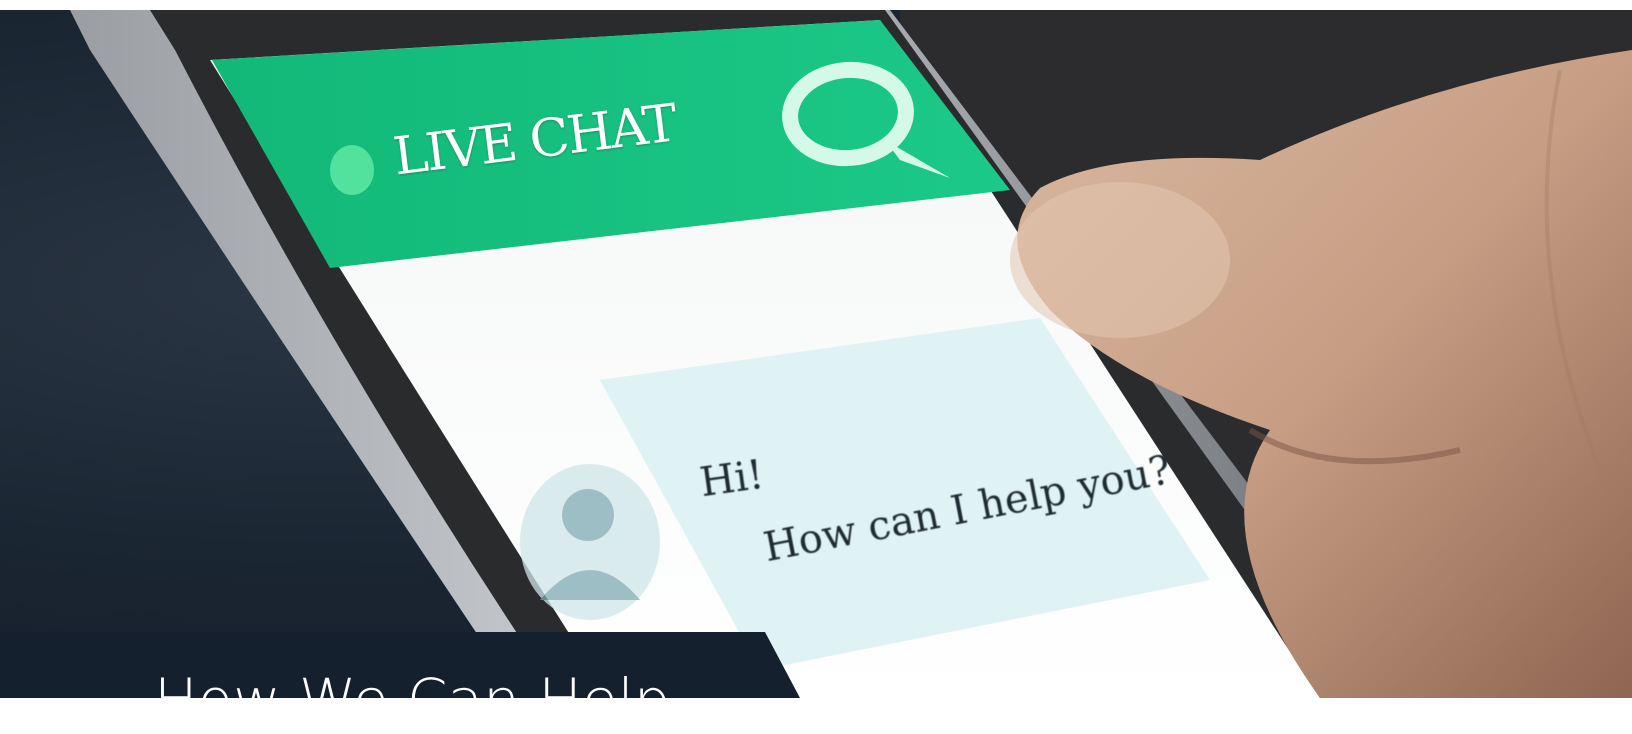 The image size is (1632, 734). I want to click on online-status-dot, so click(352, 170).